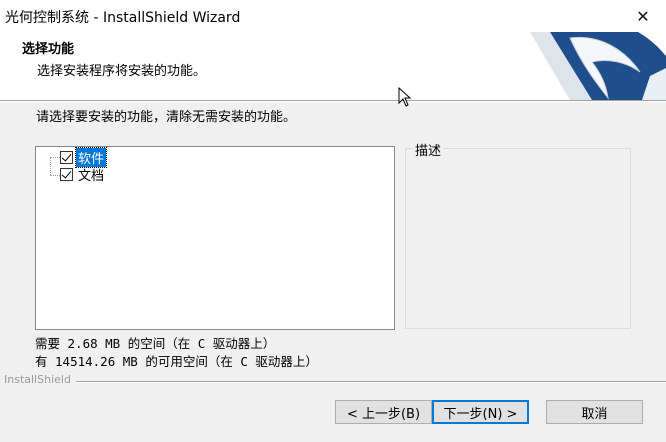  Describe the element at coordinates (166, 117) in the screenshot. I see `instruction-text: 请选择要安装的功能，清除无需安装的功能。` at that location.